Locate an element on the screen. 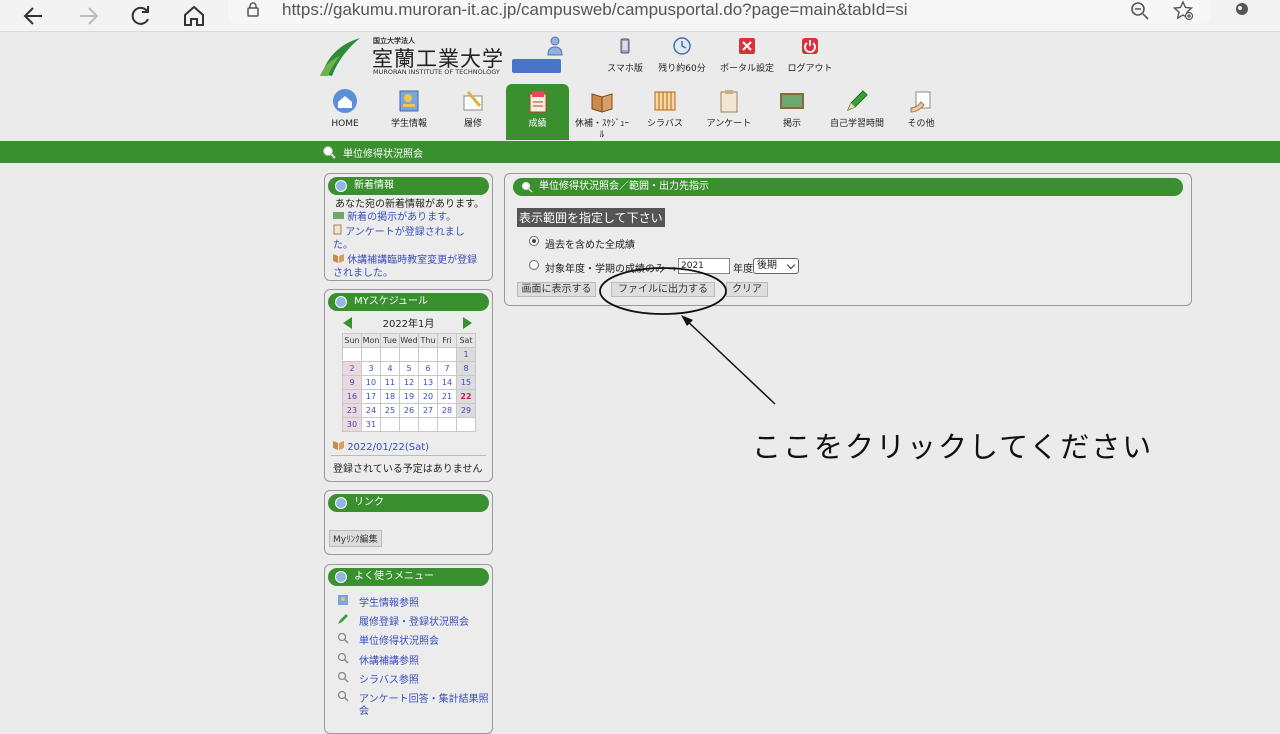  annotation-arrow is located at coordinates (729, 361).